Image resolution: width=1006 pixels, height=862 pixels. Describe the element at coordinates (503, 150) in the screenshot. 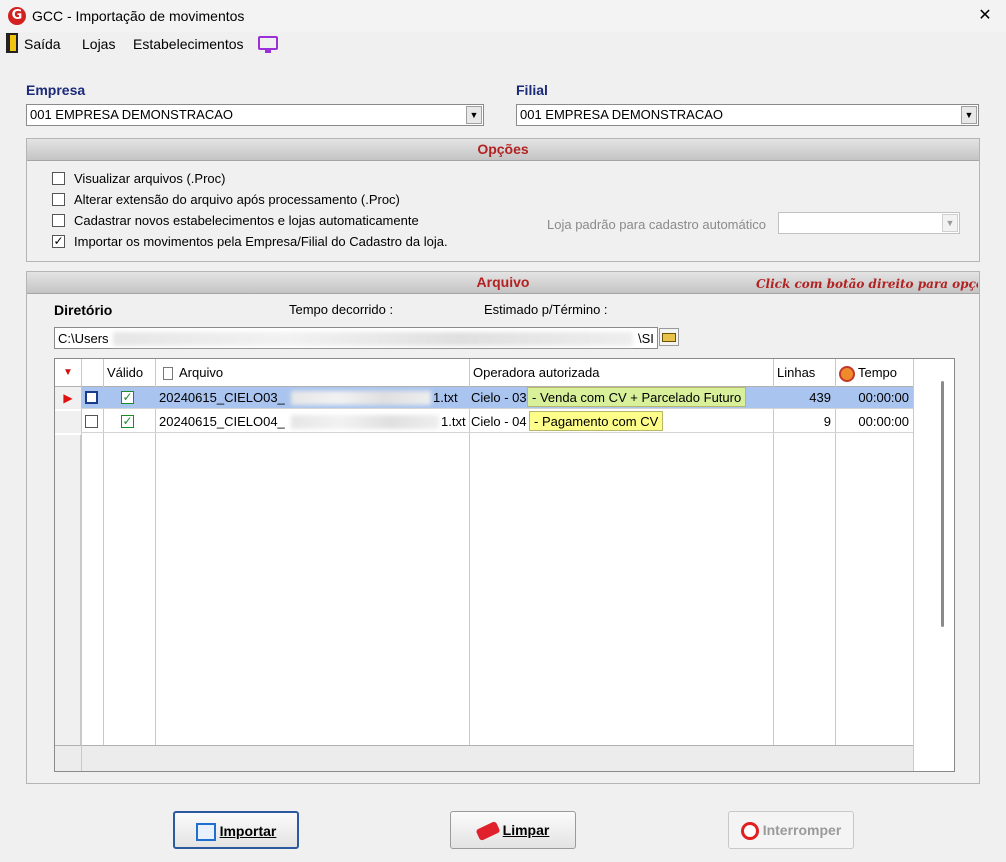

I see `opcoes-title: Opções` at that location.